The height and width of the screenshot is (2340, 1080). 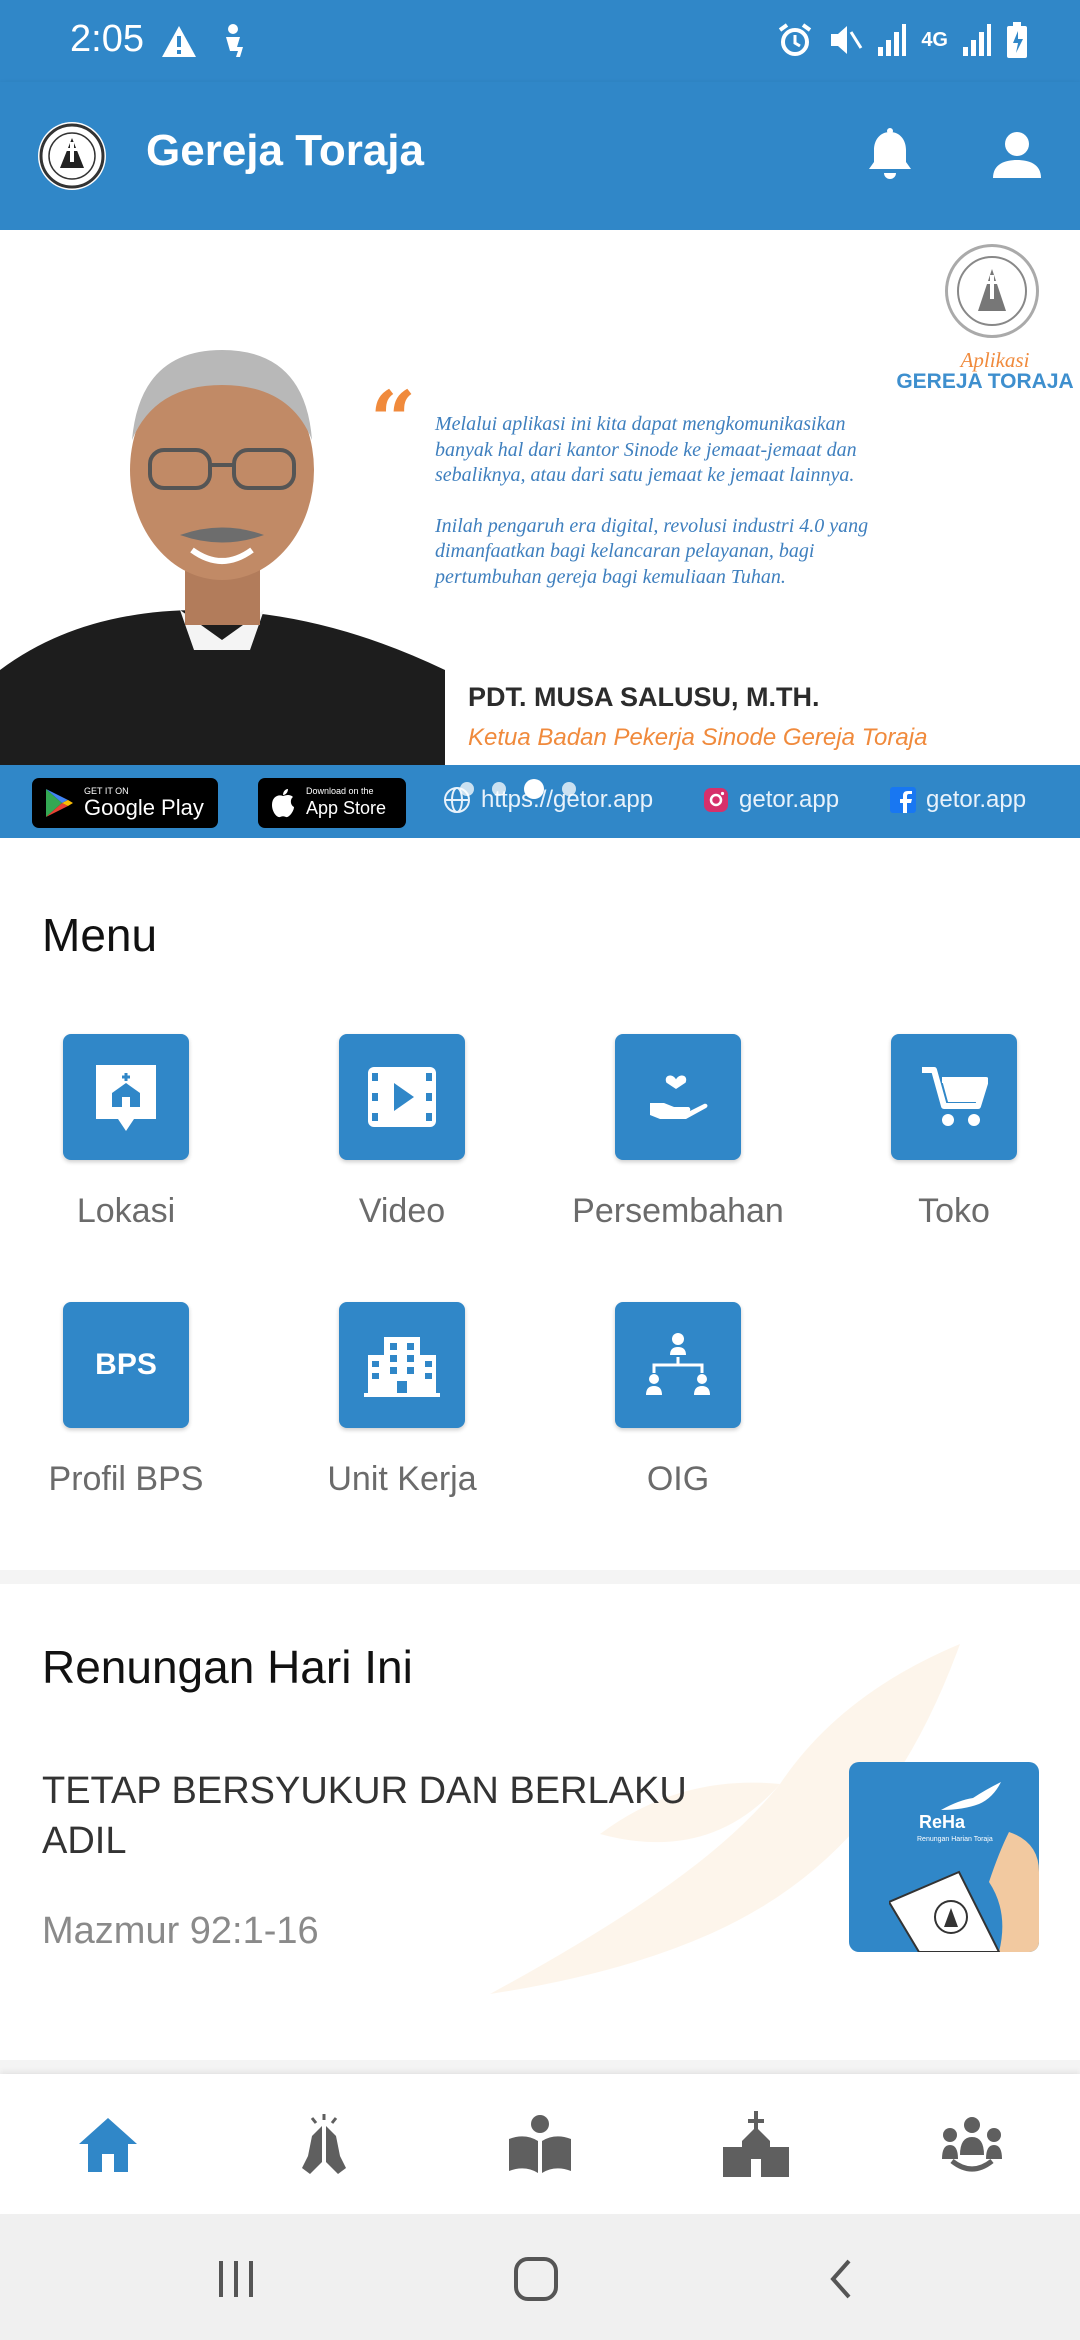 I want to click on menu-item-video: Video, so click(x=402, y=1144).